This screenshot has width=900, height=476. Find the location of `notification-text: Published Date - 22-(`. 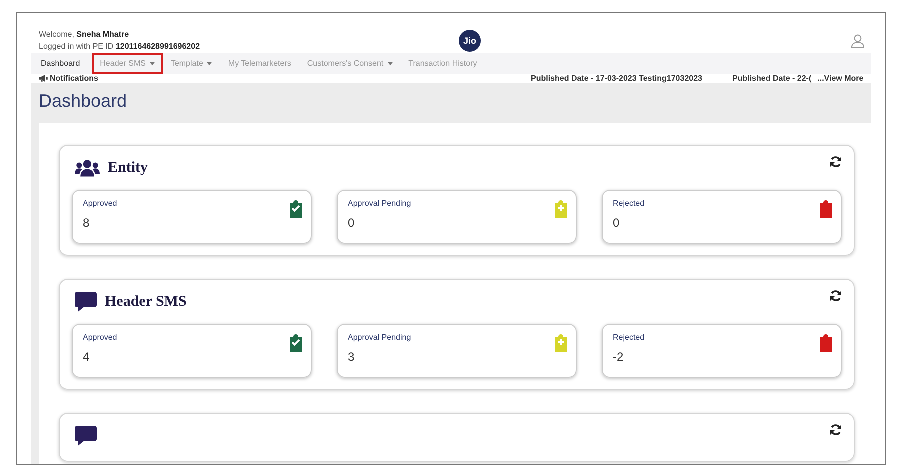

notification-text: Published Date - 22-( is located at coordinates (772, 78).